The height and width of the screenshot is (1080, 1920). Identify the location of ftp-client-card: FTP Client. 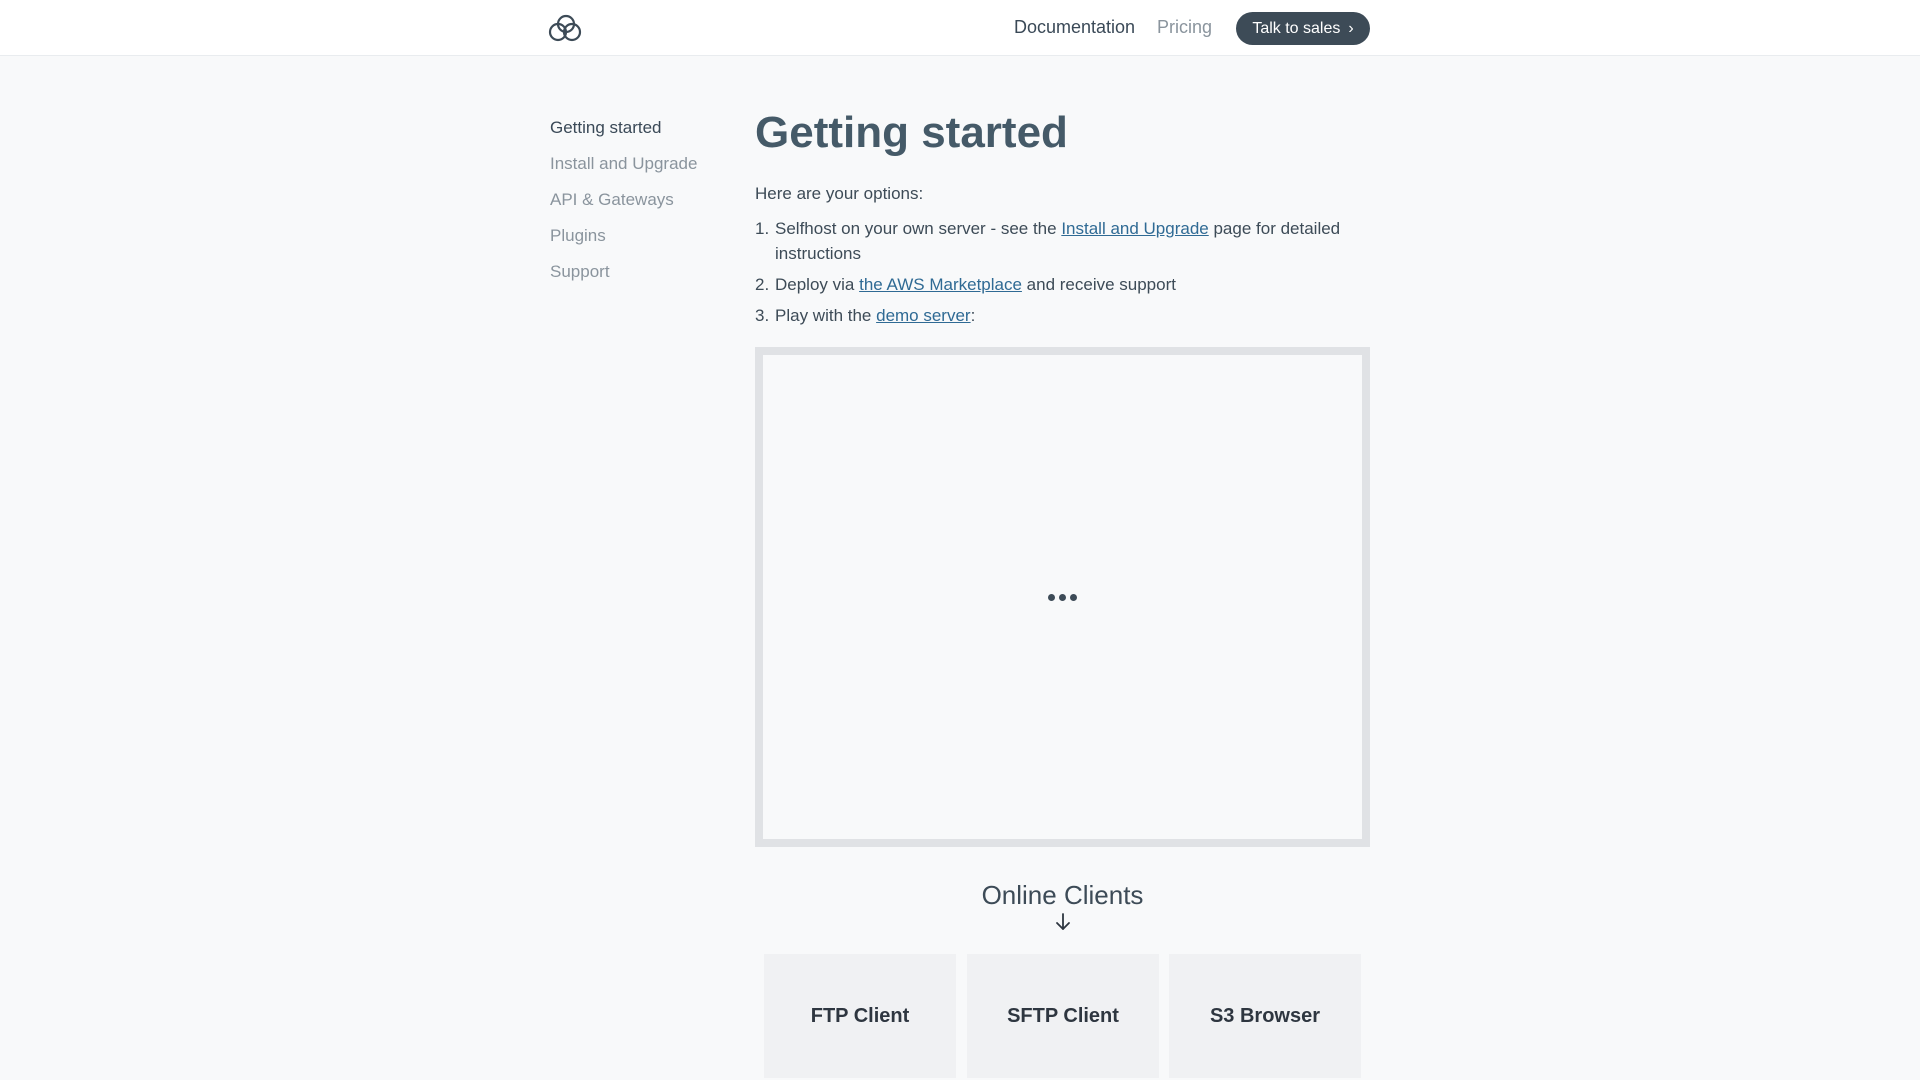
(860, 1016).